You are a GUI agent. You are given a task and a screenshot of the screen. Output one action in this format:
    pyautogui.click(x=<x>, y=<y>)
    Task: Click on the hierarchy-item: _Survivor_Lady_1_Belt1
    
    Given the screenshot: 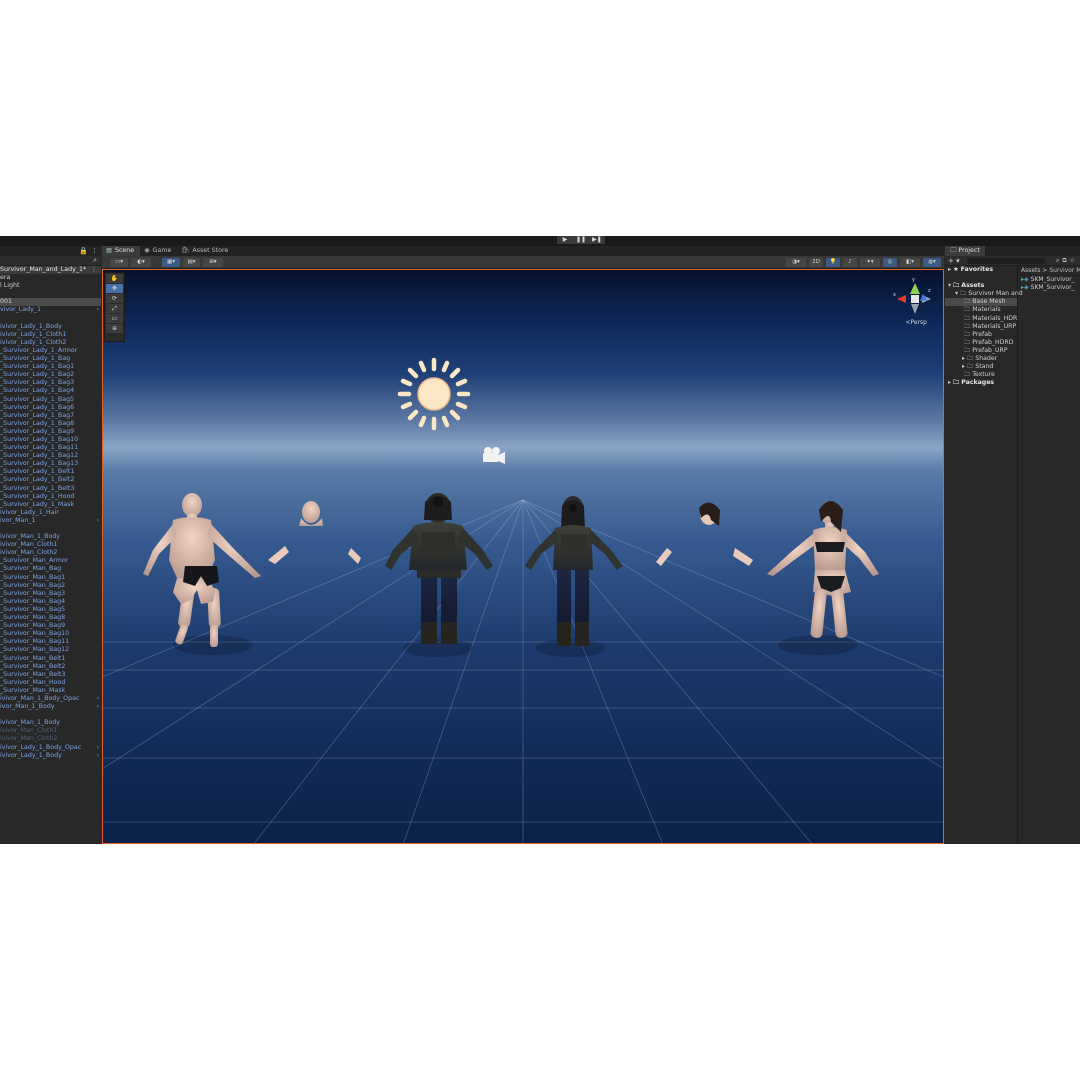 What is the action you would take?
    pyautogui.click(x=50, y=472)
    